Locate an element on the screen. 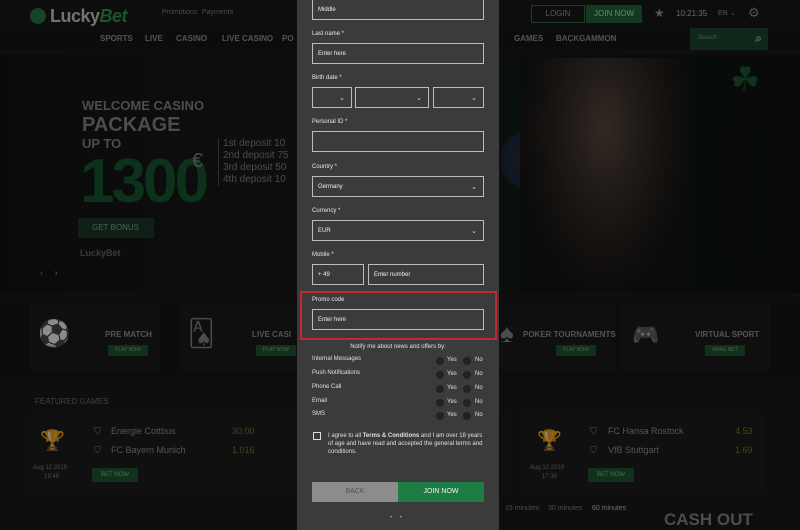 Image resolution: width=800 pixels, height=530 pixels. notify-title: Notify me about news and offers by: is located at coordinates (398, 347).